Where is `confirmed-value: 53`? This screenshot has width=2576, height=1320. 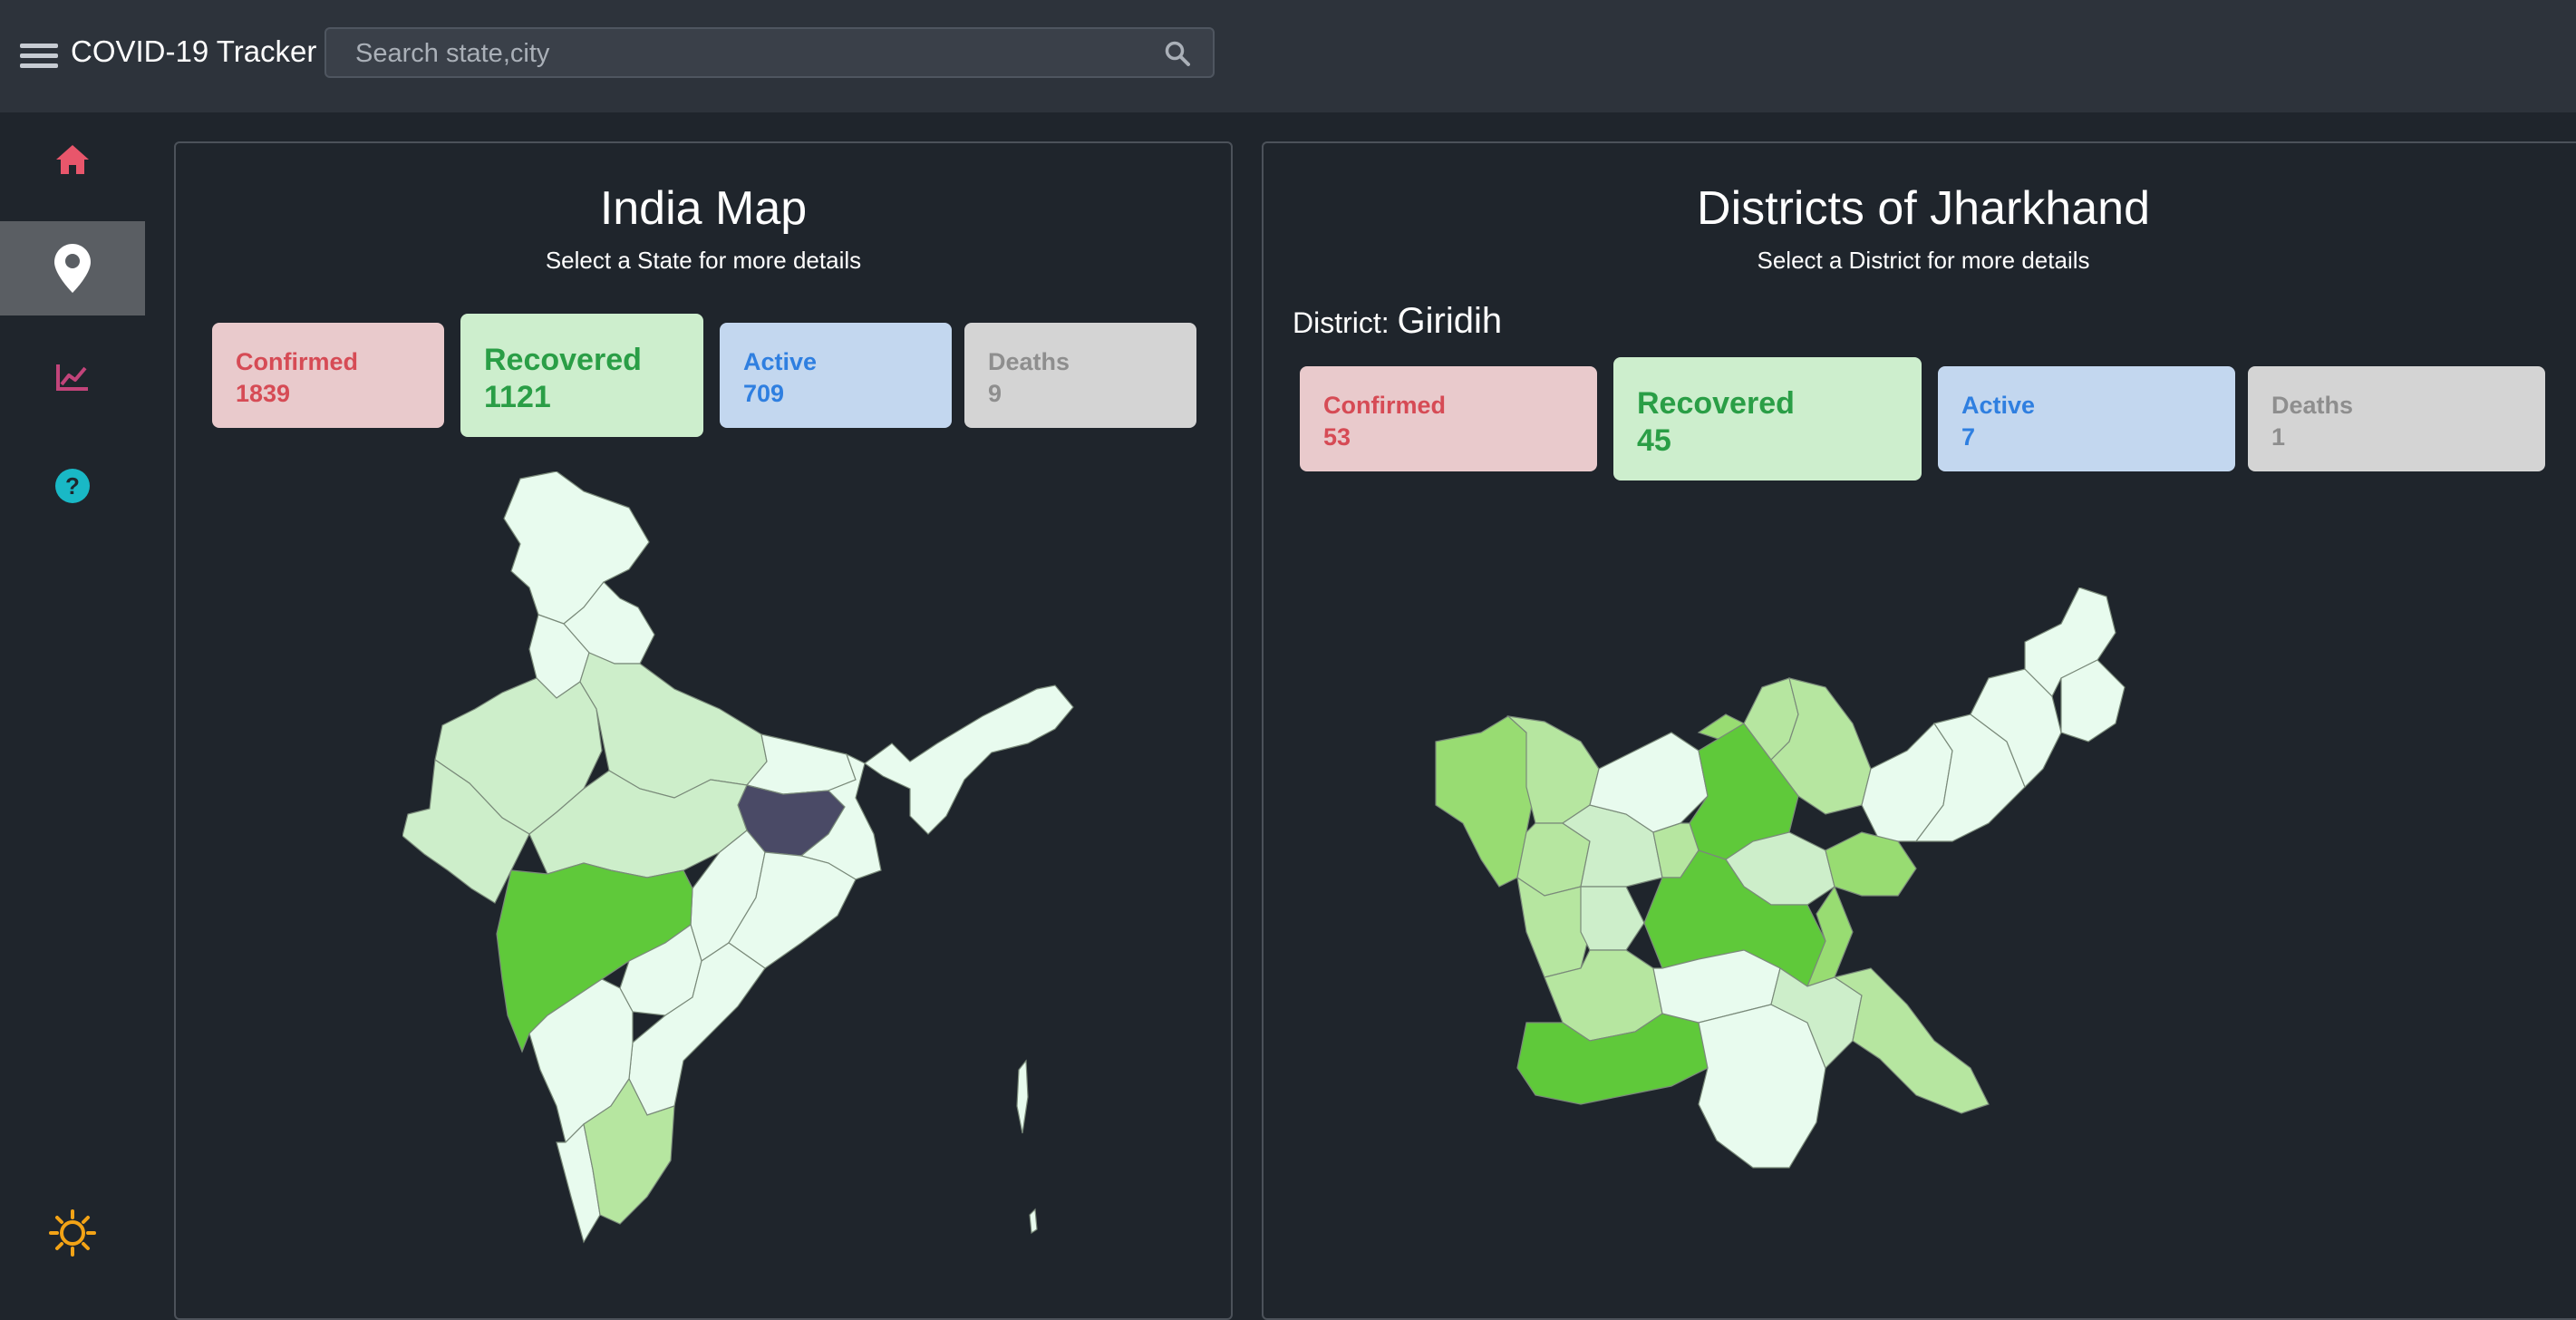 confirmed-value: 53 is located at coordinates (1337, 437).